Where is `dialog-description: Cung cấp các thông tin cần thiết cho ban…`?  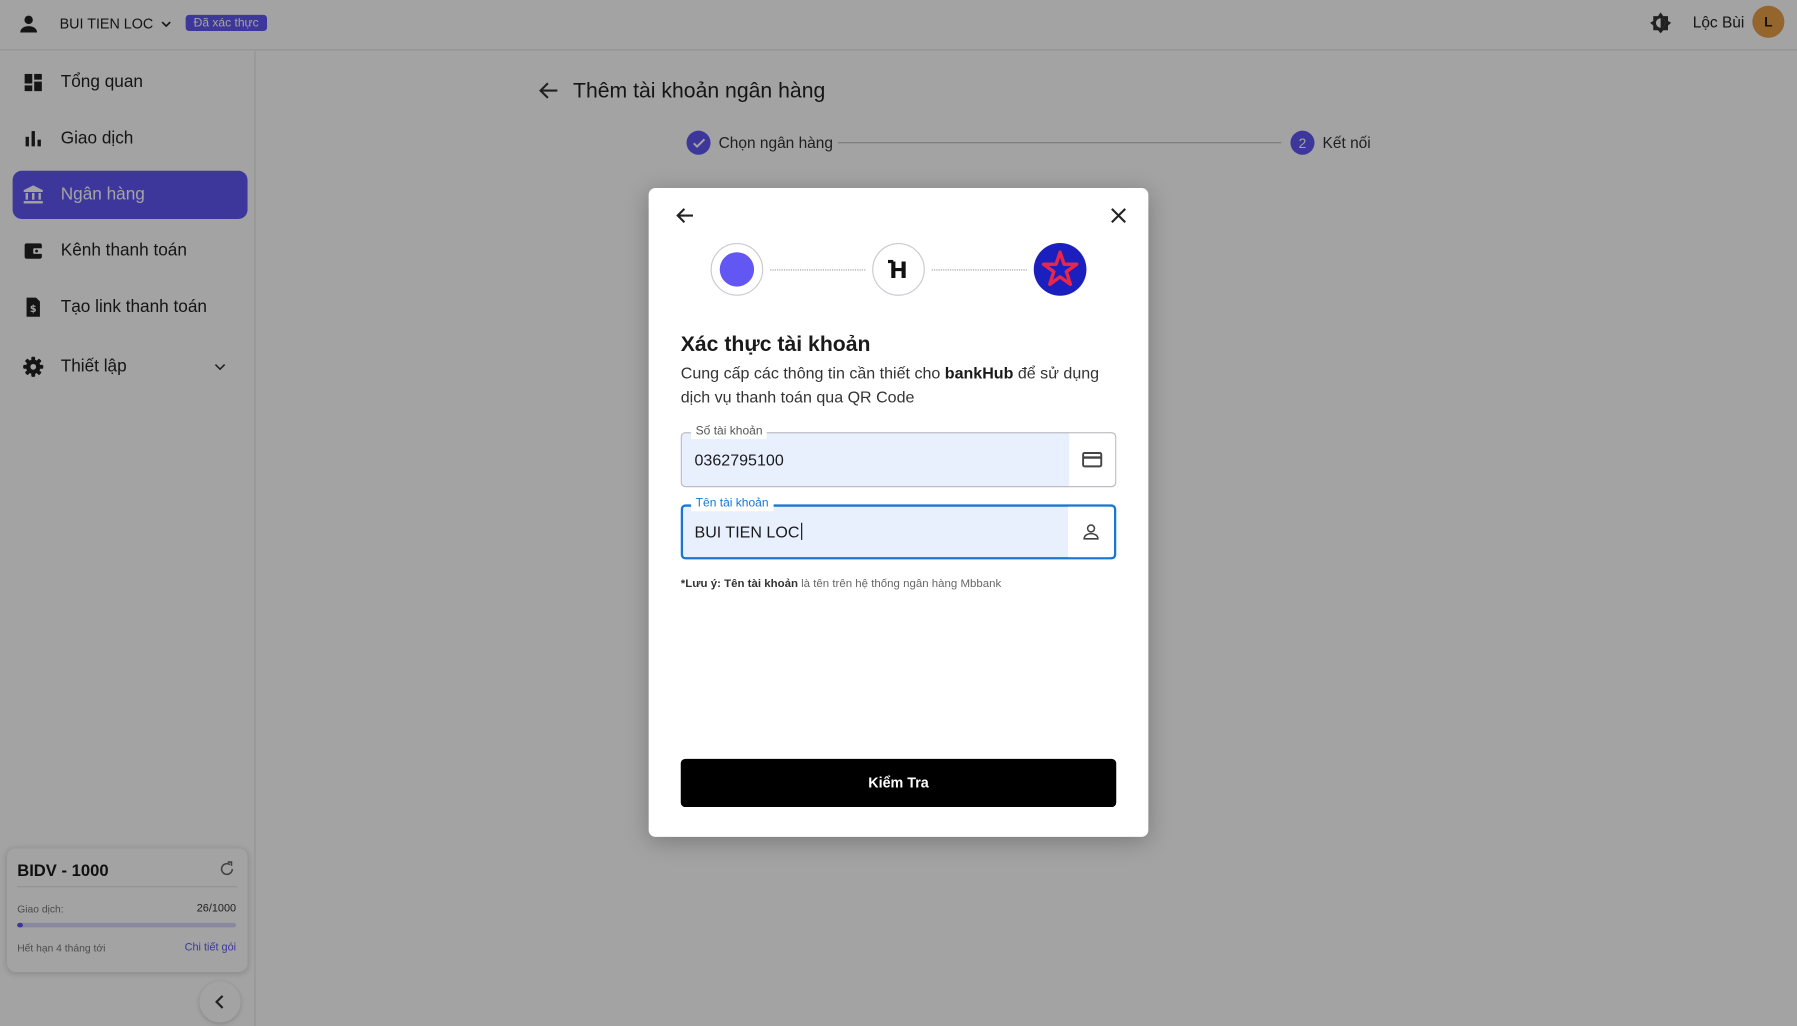
dialog-description: Cung cấp các thông tin cần thiết cho ban… is located at coordinates (898, 385).